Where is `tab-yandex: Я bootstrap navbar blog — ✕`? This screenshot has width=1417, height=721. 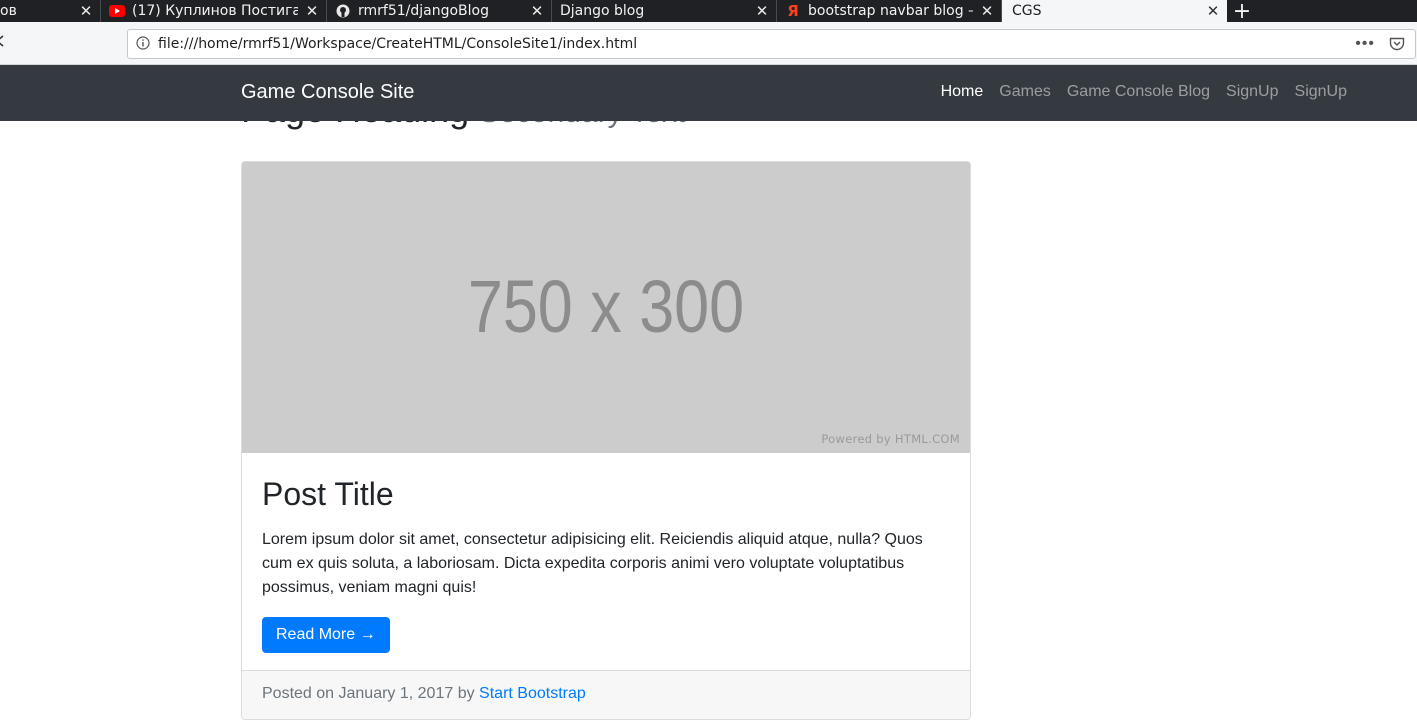 tab-yandex: Я bootstrap navbar blog — ✕ is located at coordinates (889, 11).